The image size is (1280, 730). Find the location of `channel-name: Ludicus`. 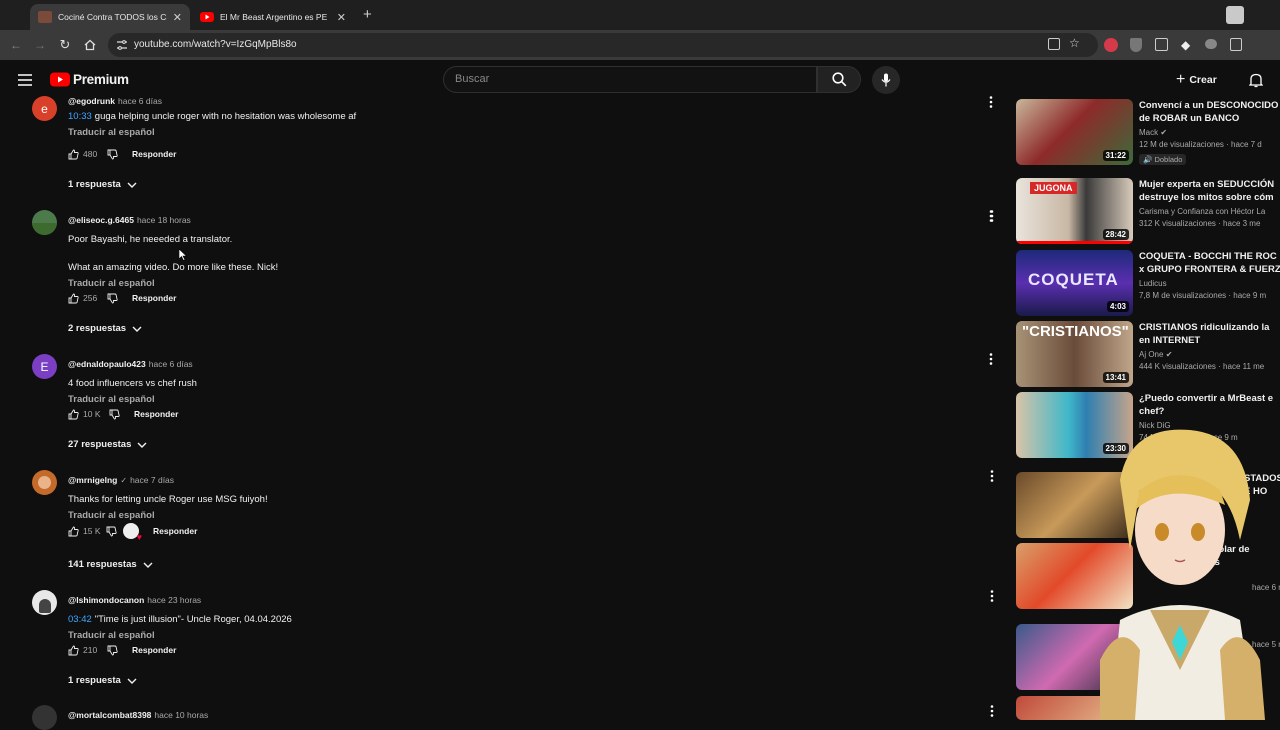

channel-name: Ludicus is located at coordinates (1209, 283).